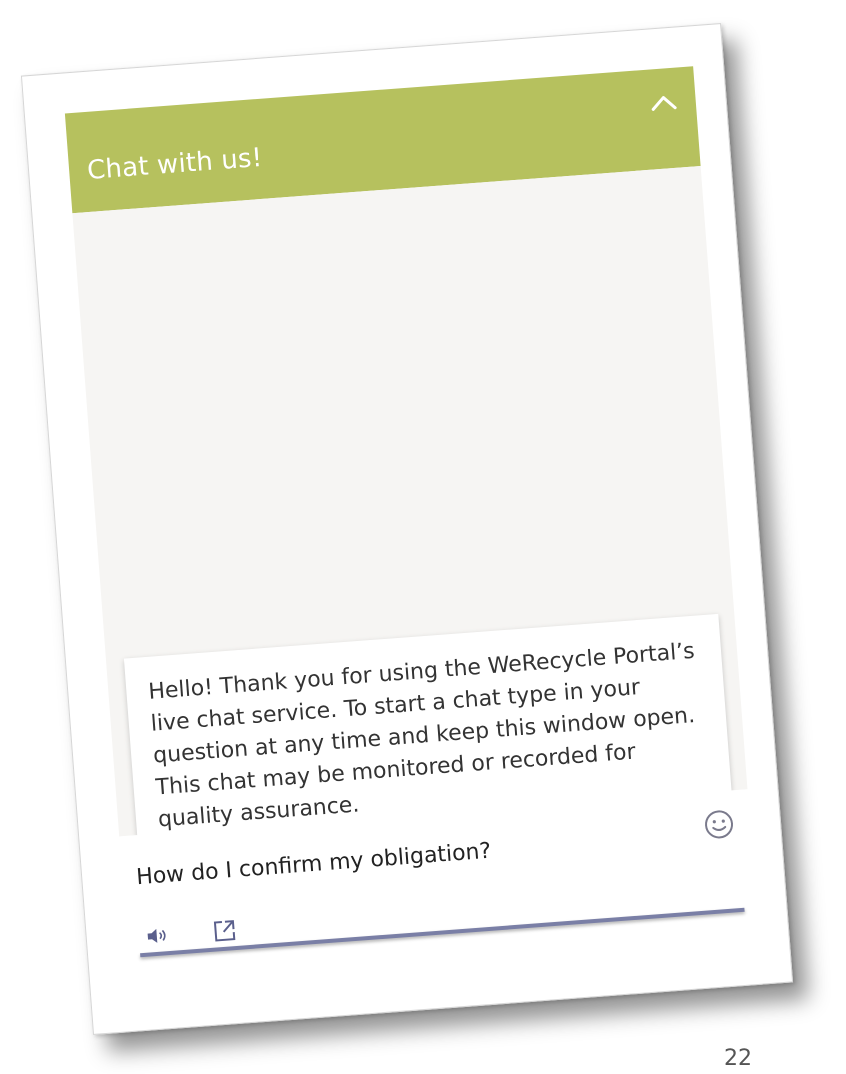 This screenshot has width=846, height=1074. What do you see at coordinates (405, 857) in the screenshot?
I see `message-input` at bounding box center [405, 857].